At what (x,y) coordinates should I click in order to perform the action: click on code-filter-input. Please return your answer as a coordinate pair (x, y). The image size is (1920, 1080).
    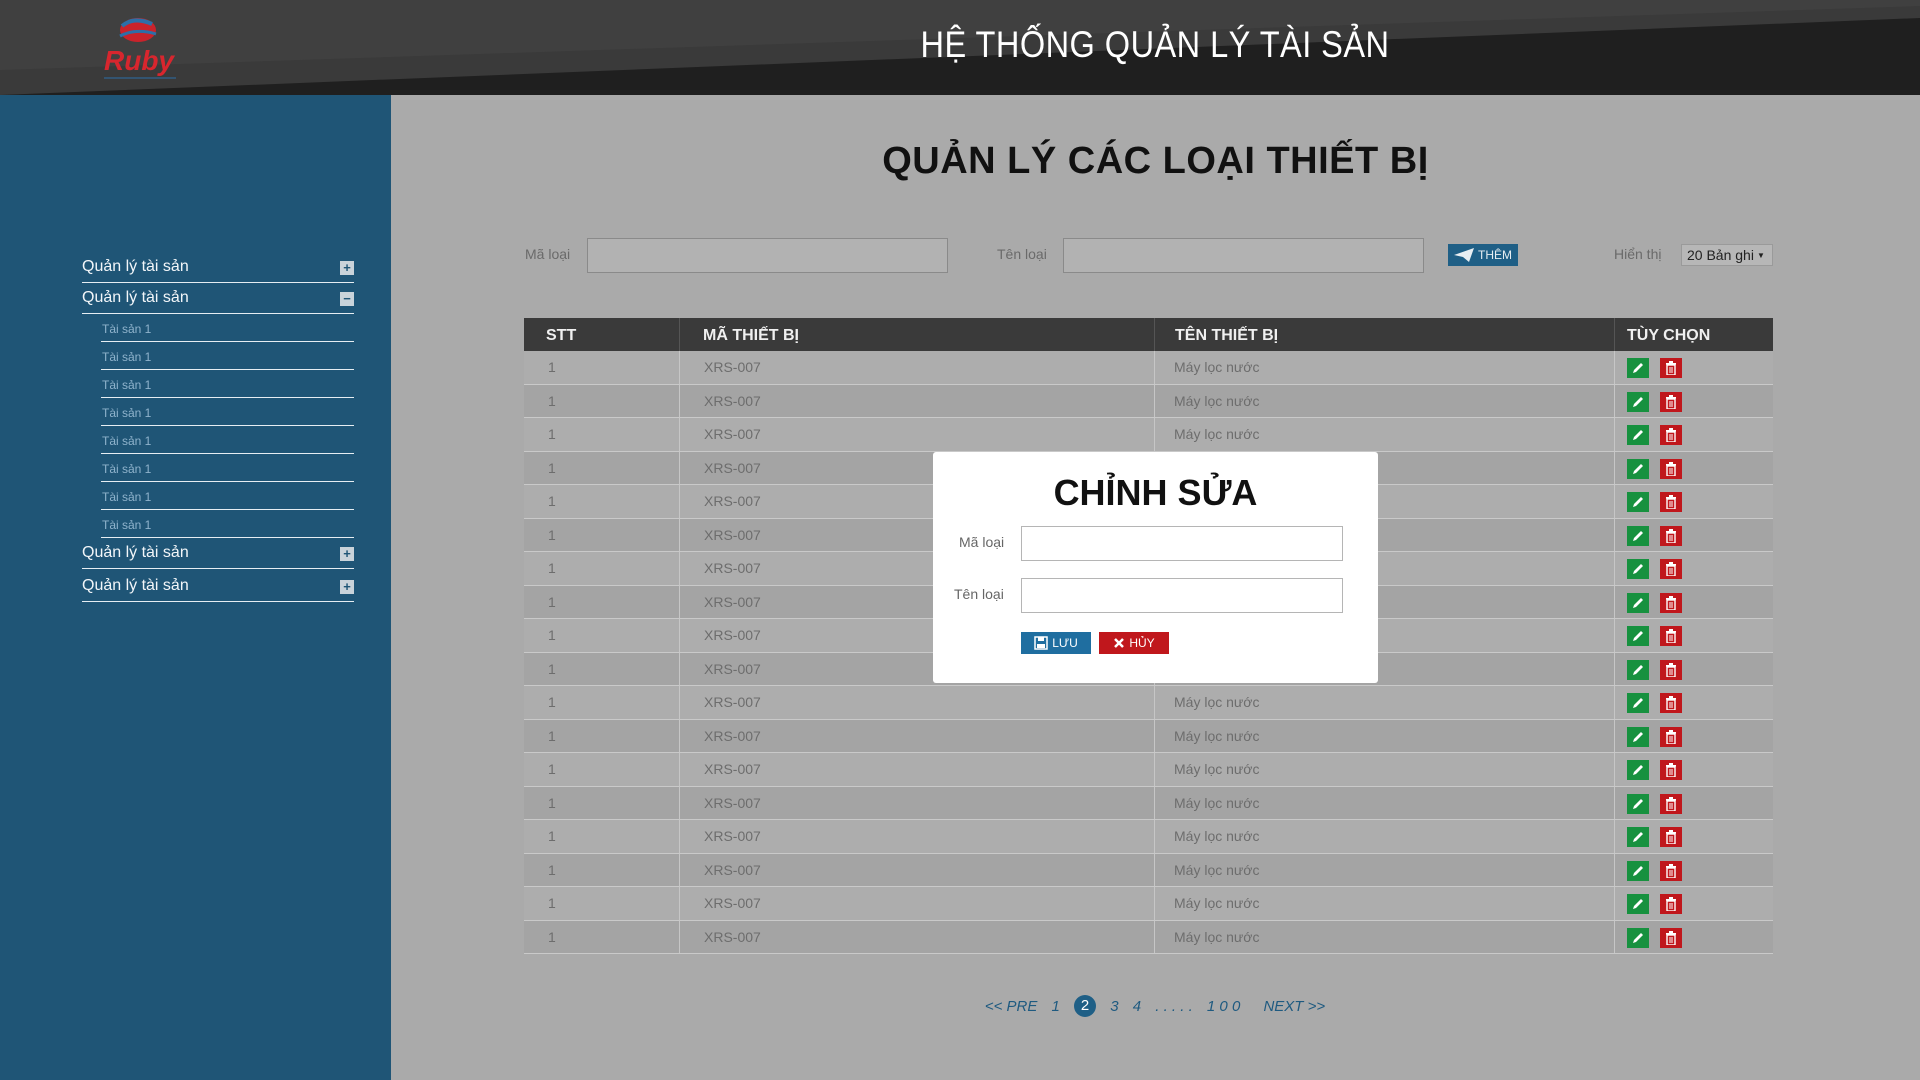
    Looking at the image, I should click on (767, 255).